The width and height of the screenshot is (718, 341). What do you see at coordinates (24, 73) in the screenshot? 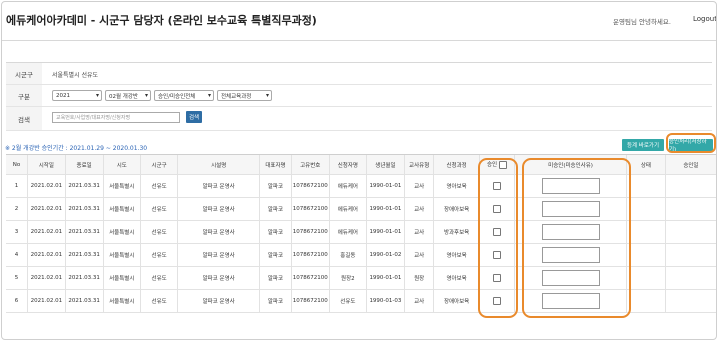
I see `region-label: 시군구` at bounding box center [24, 73].